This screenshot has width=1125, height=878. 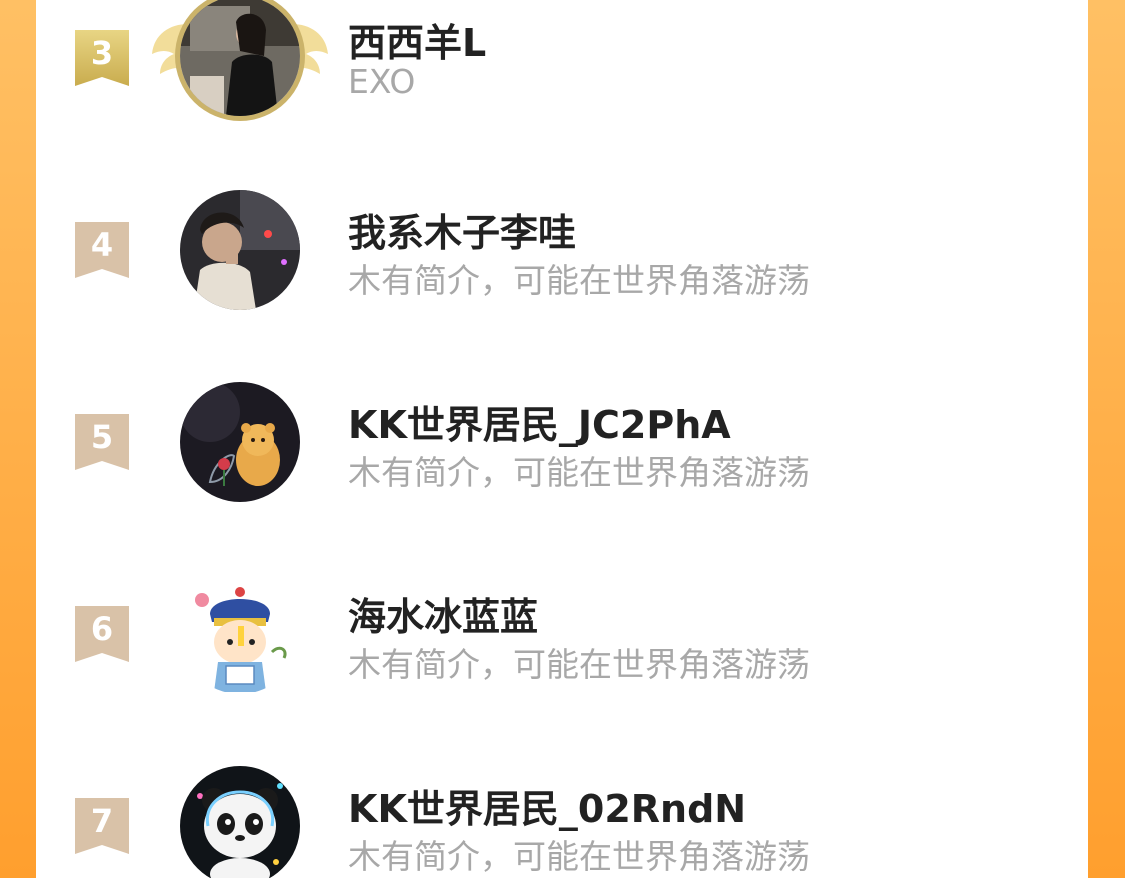 I want to click on ranking-row: 7 KK世界居民_02RndN 木有简介，可能在世界角落游荡, so click(x=562, y=822).